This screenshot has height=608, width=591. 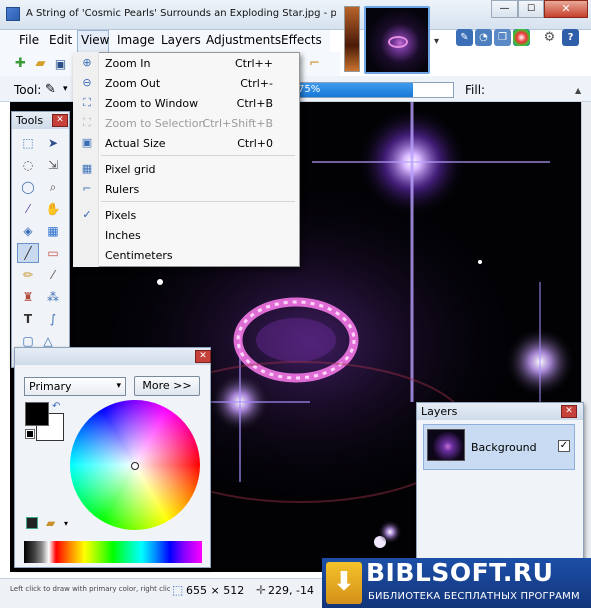 What do you see at coordinates (549, 37) in the screenshot?
I see `settings-gear-icon: ⚙` at bounding box center [549, 37].